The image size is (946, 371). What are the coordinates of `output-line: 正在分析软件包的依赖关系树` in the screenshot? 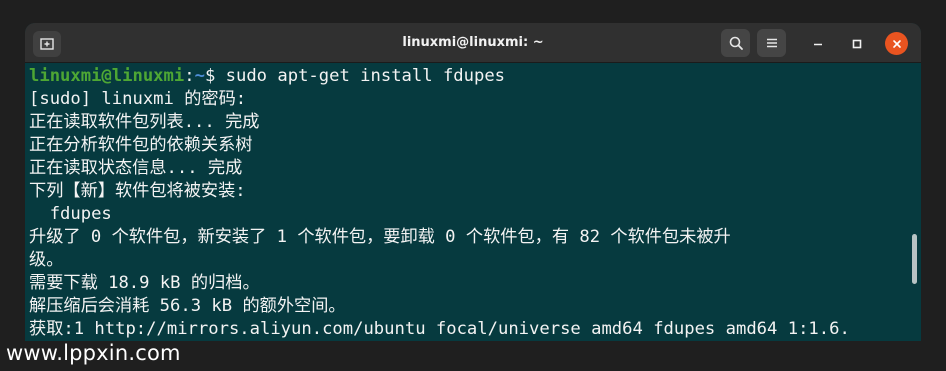 It's located at (141, 145).